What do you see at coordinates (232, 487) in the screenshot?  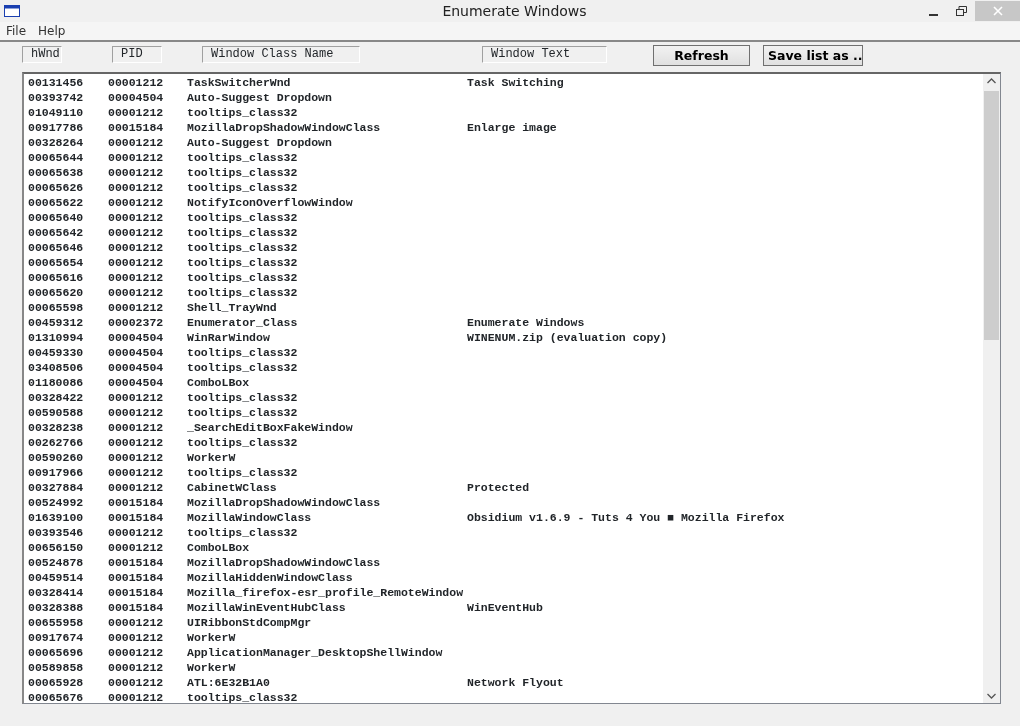 I see `list-cell-text: CabinetWClass` at bounding box center [232, 487].